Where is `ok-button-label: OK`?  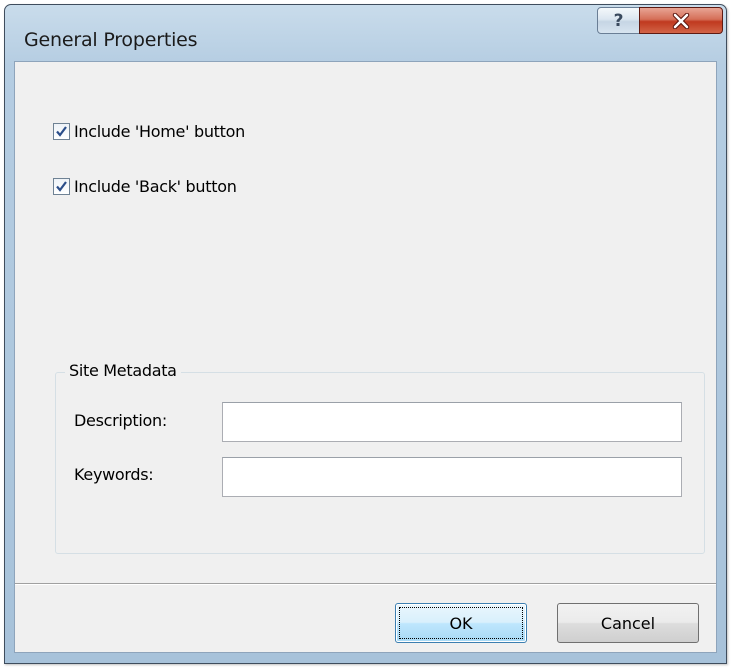
ok-button-label: OK is located at coordinates (461, 623).